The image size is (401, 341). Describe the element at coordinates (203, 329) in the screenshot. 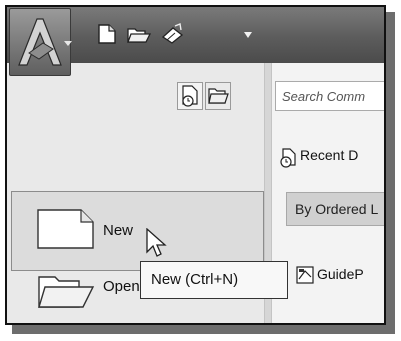

I see `window-shadow-bottom` at that location.